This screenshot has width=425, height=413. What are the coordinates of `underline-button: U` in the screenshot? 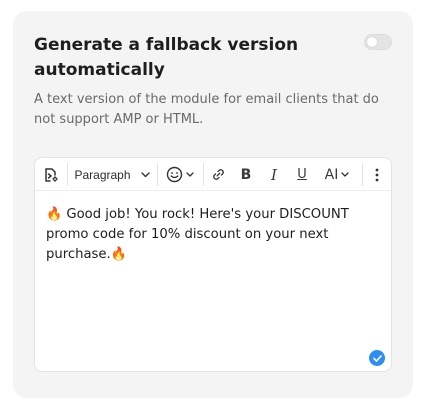 It's located at (302, 174).